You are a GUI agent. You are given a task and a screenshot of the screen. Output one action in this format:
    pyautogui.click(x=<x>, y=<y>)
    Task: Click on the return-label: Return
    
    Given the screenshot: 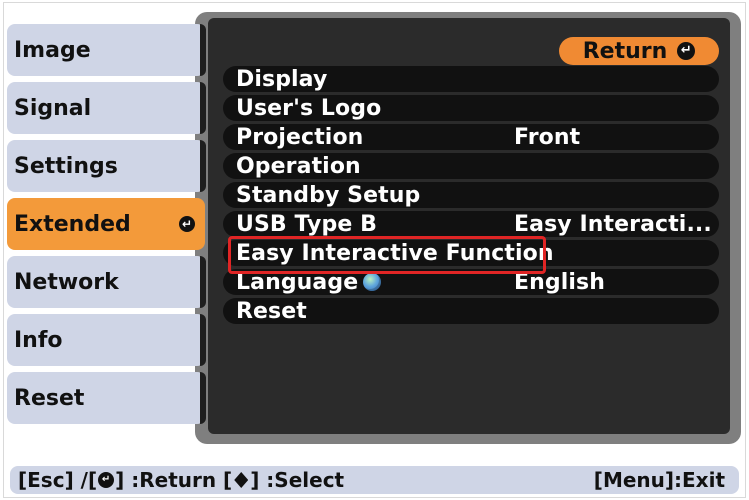 What is the action you would take?
    pyautogui.click(x=625, y=51)
    